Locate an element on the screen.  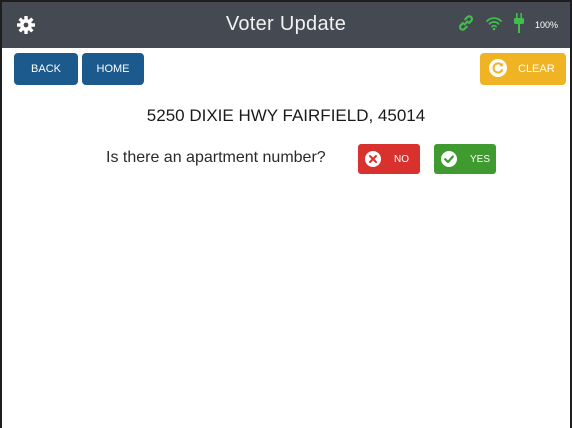
power-plug-icon is located at coordinates (519, 25).